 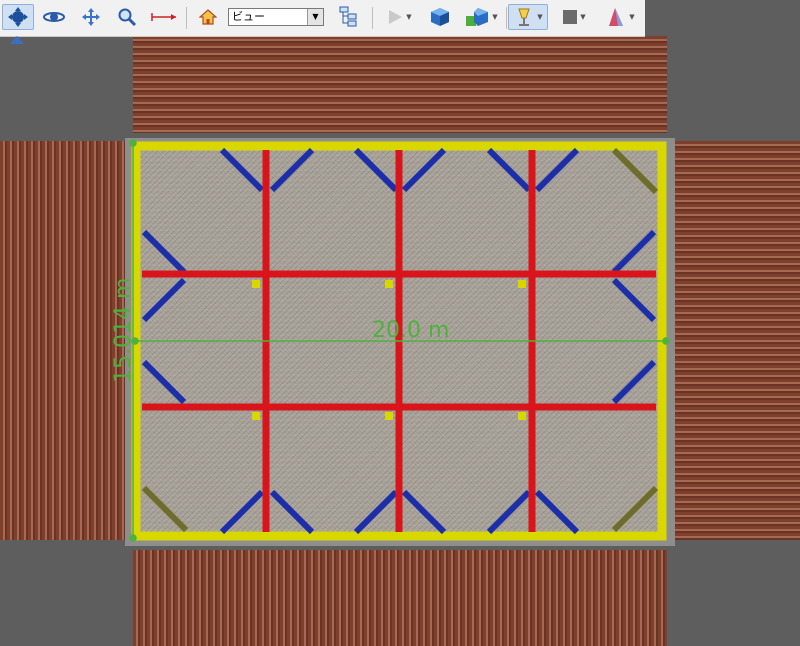 I want to click on play-button: ▼, so click(x=399, y=17).